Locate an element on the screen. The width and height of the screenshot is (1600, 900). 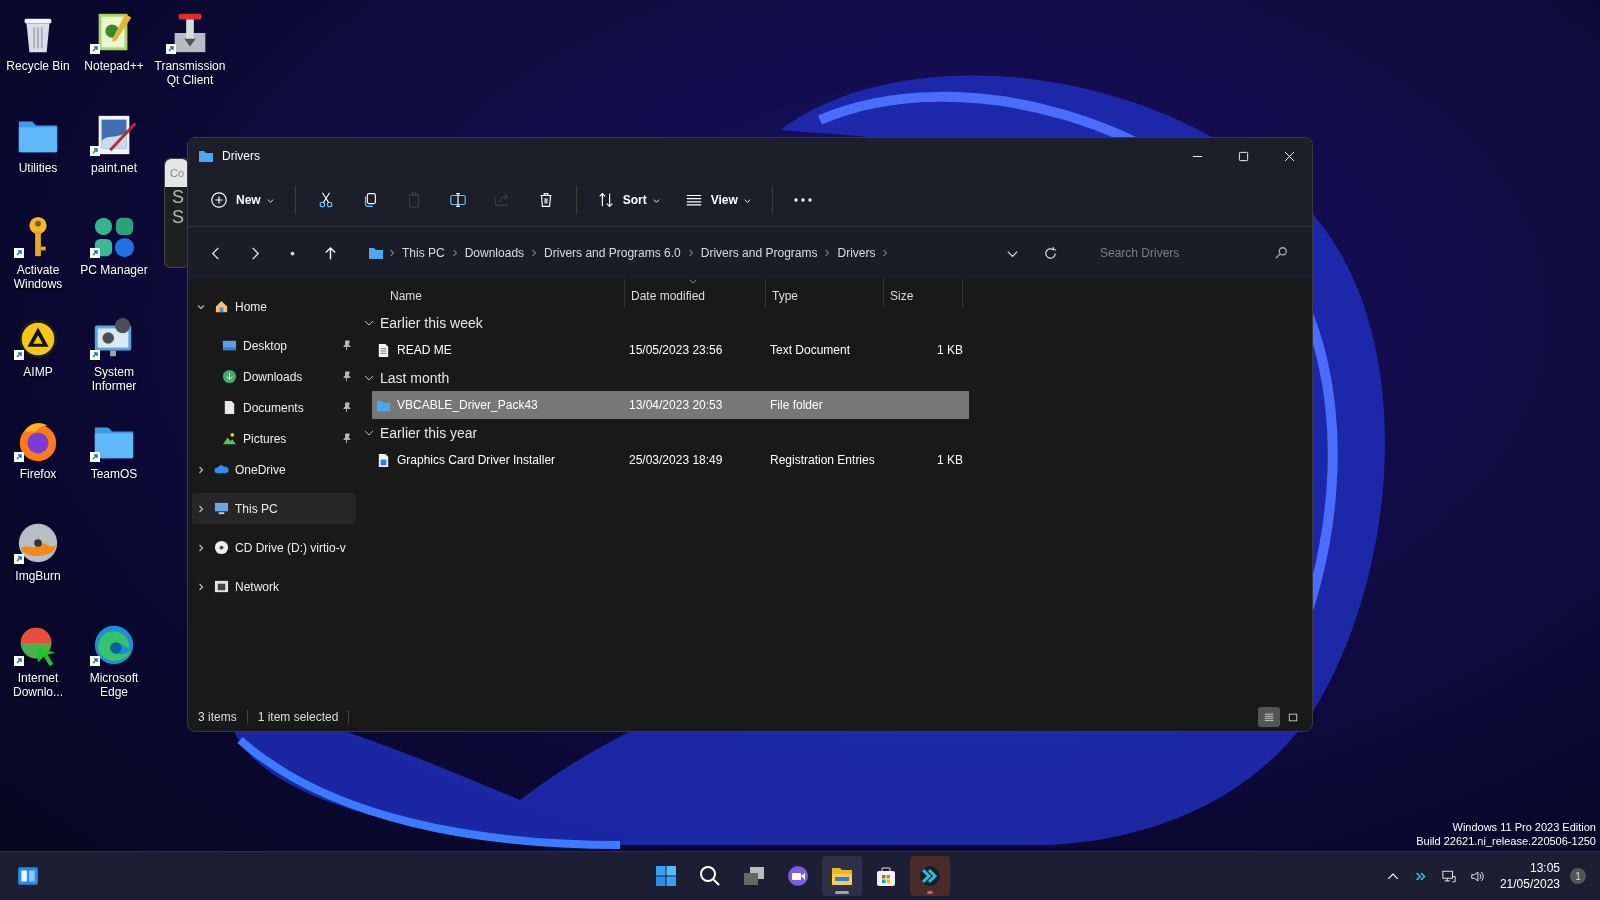
clock-time: 13:05 is located at coordinates (1544, 868).